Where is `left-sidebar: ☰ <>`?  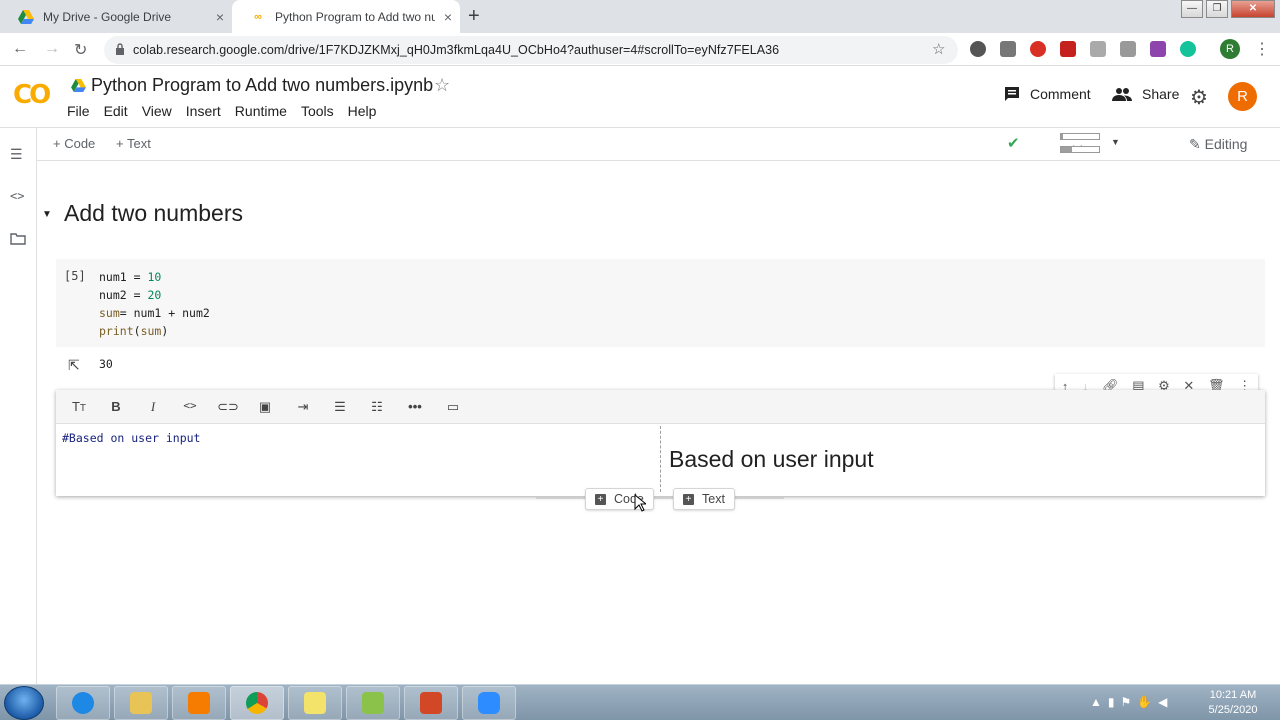
left-sidebar: ☰ <> is located at coordinates (18, 406).